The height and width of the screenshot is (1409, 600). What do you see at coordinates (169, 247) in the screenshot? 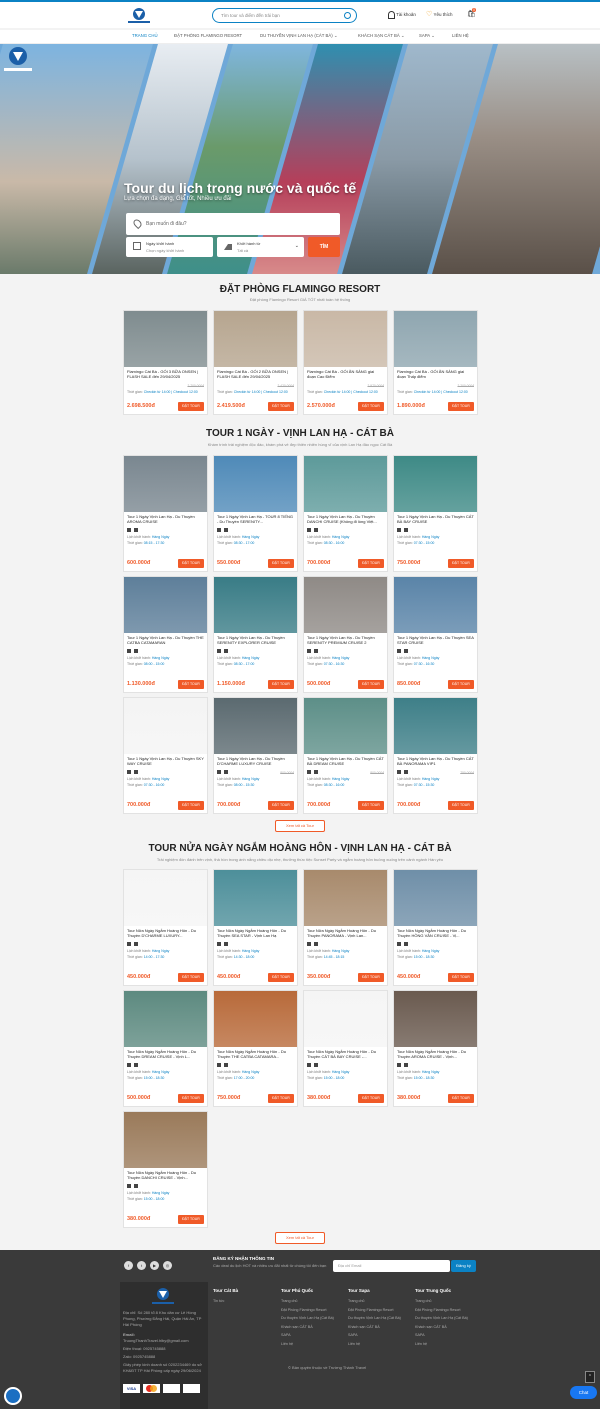
I see `date-picker: Ngày khởi hành Chọn ngày khởi hành` at bounding box center [169, 247].